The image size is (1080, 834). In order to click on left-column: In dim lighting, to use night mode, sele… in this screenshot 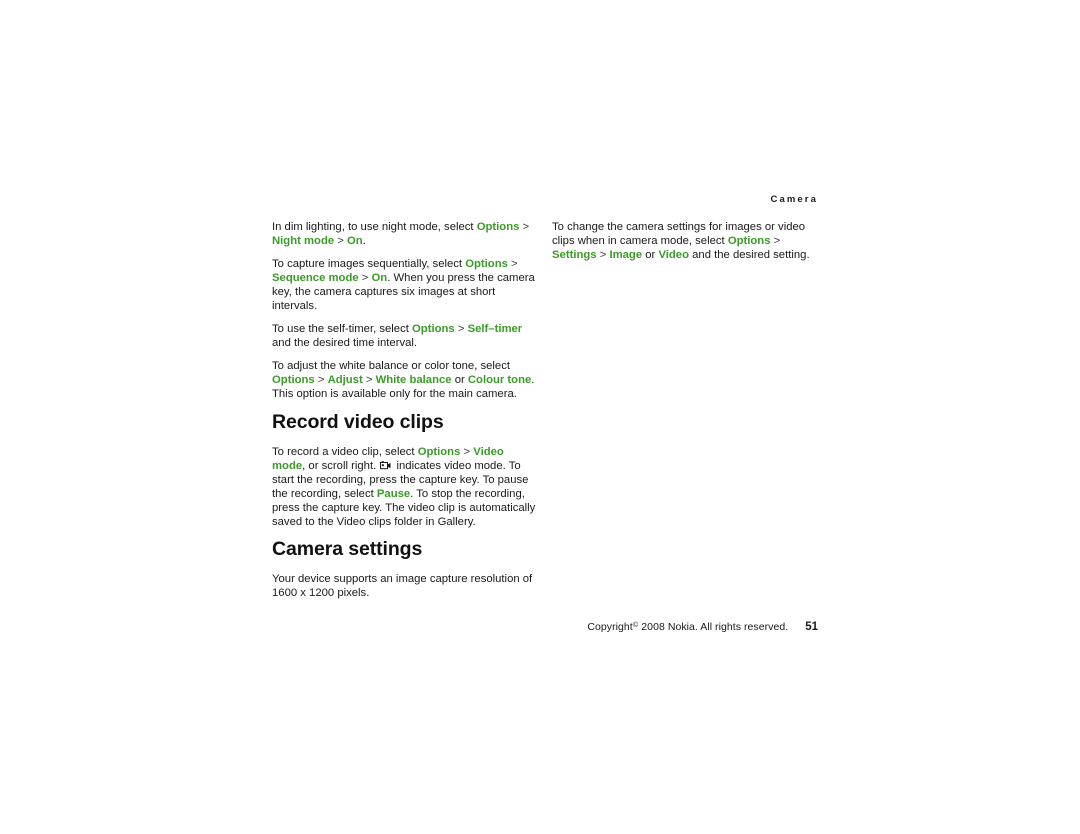, I will do `click(404, 414)`.